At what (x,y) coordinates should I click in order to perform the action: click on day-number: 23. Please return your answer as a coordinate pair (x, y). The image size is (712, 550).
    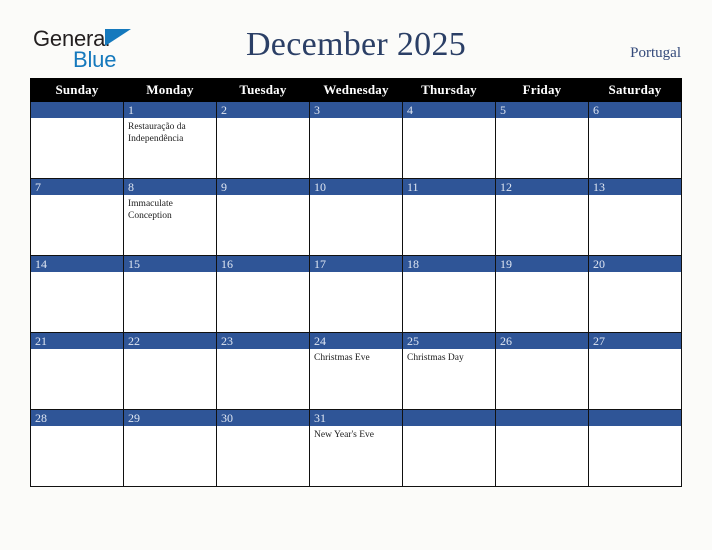
    Looking at the image, I should click on (263, 341).